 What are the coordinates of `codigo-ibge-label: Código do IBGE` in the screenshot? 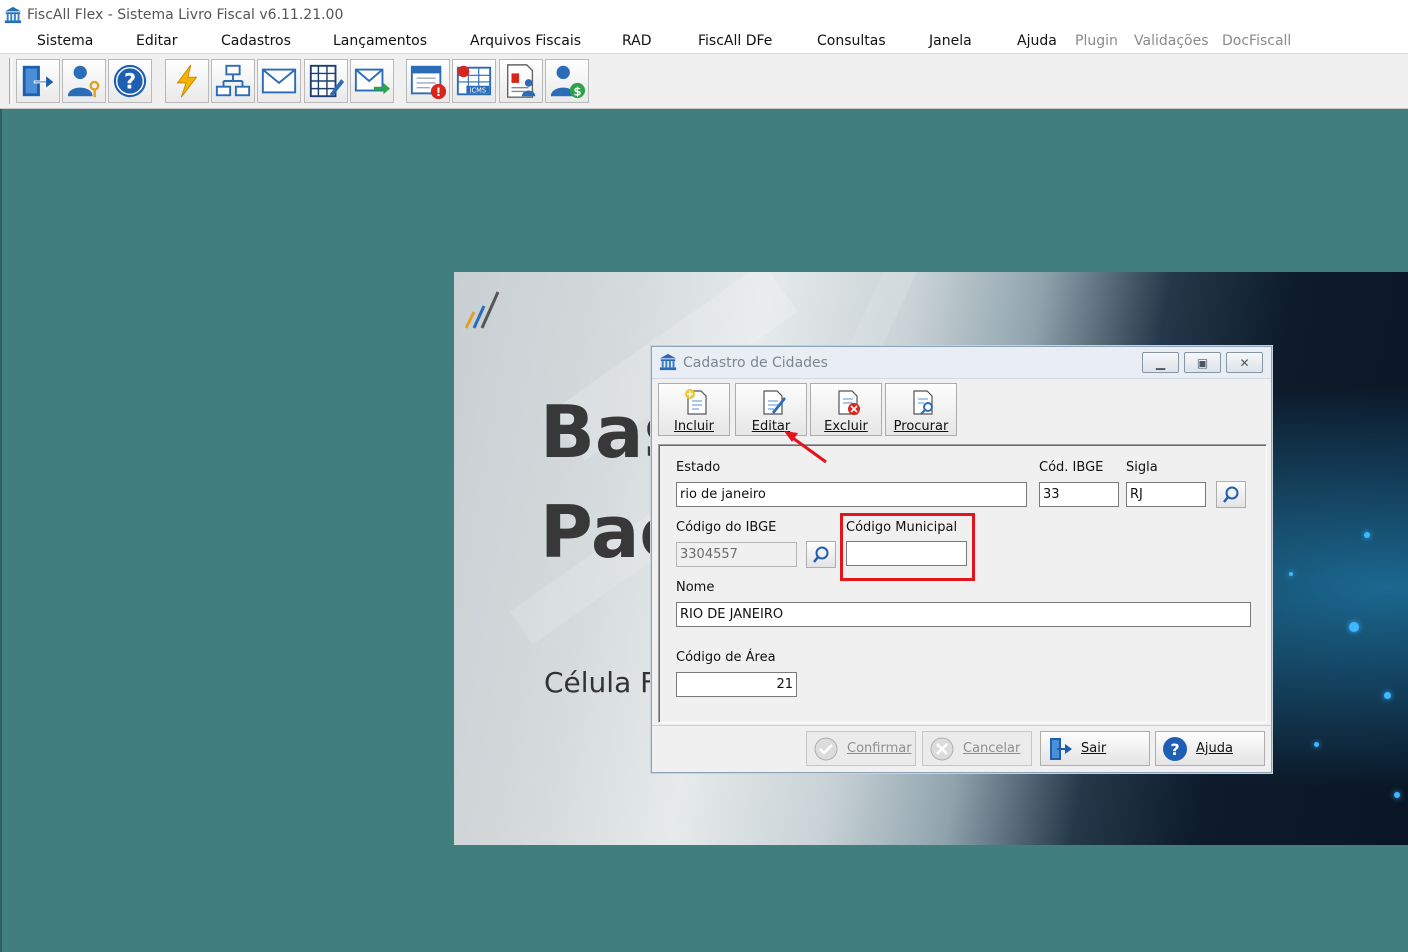 It's located at (726, 527).